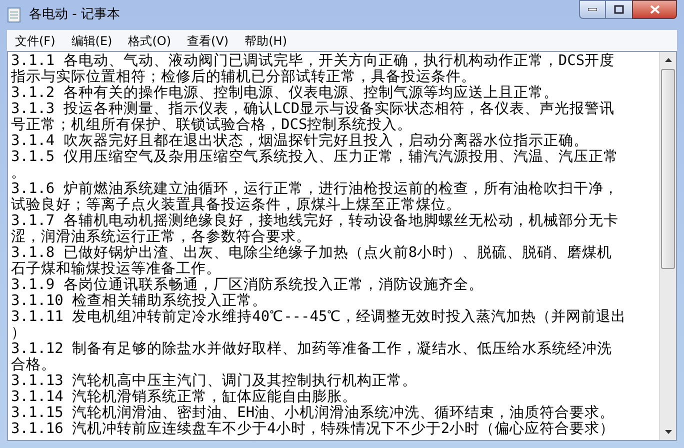 The image size is (684, 448). I want to click on text-line: 3.1.7 各辅机电动机摇测绝缘良好，接地线完好，转动设备地脚螺丝无松动，机械部分无卡, so click(314, 221).